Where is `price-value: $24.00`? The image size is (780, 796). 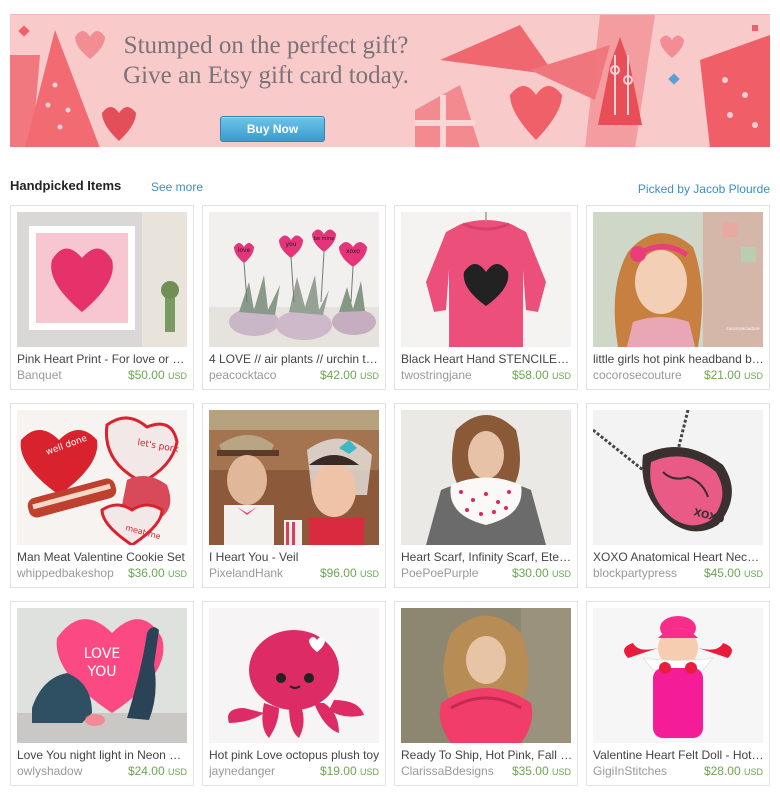
price-value: $24.00 is located at coordinates (146, 771).